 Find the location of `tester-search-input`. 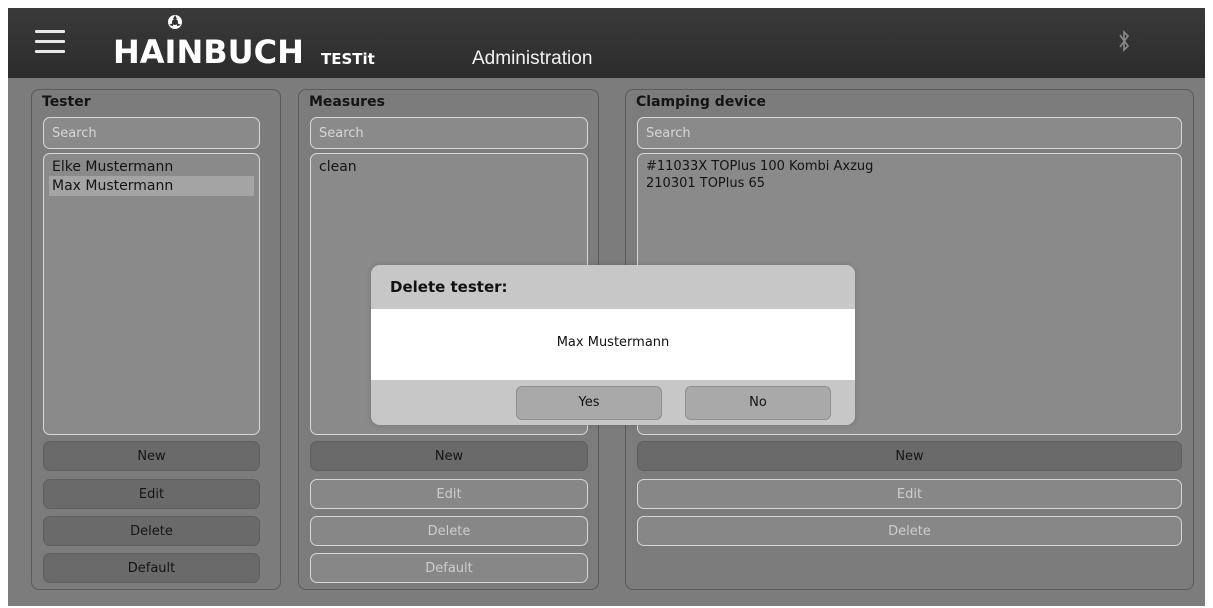

tester-search-input is located at coordinates (151, 133).